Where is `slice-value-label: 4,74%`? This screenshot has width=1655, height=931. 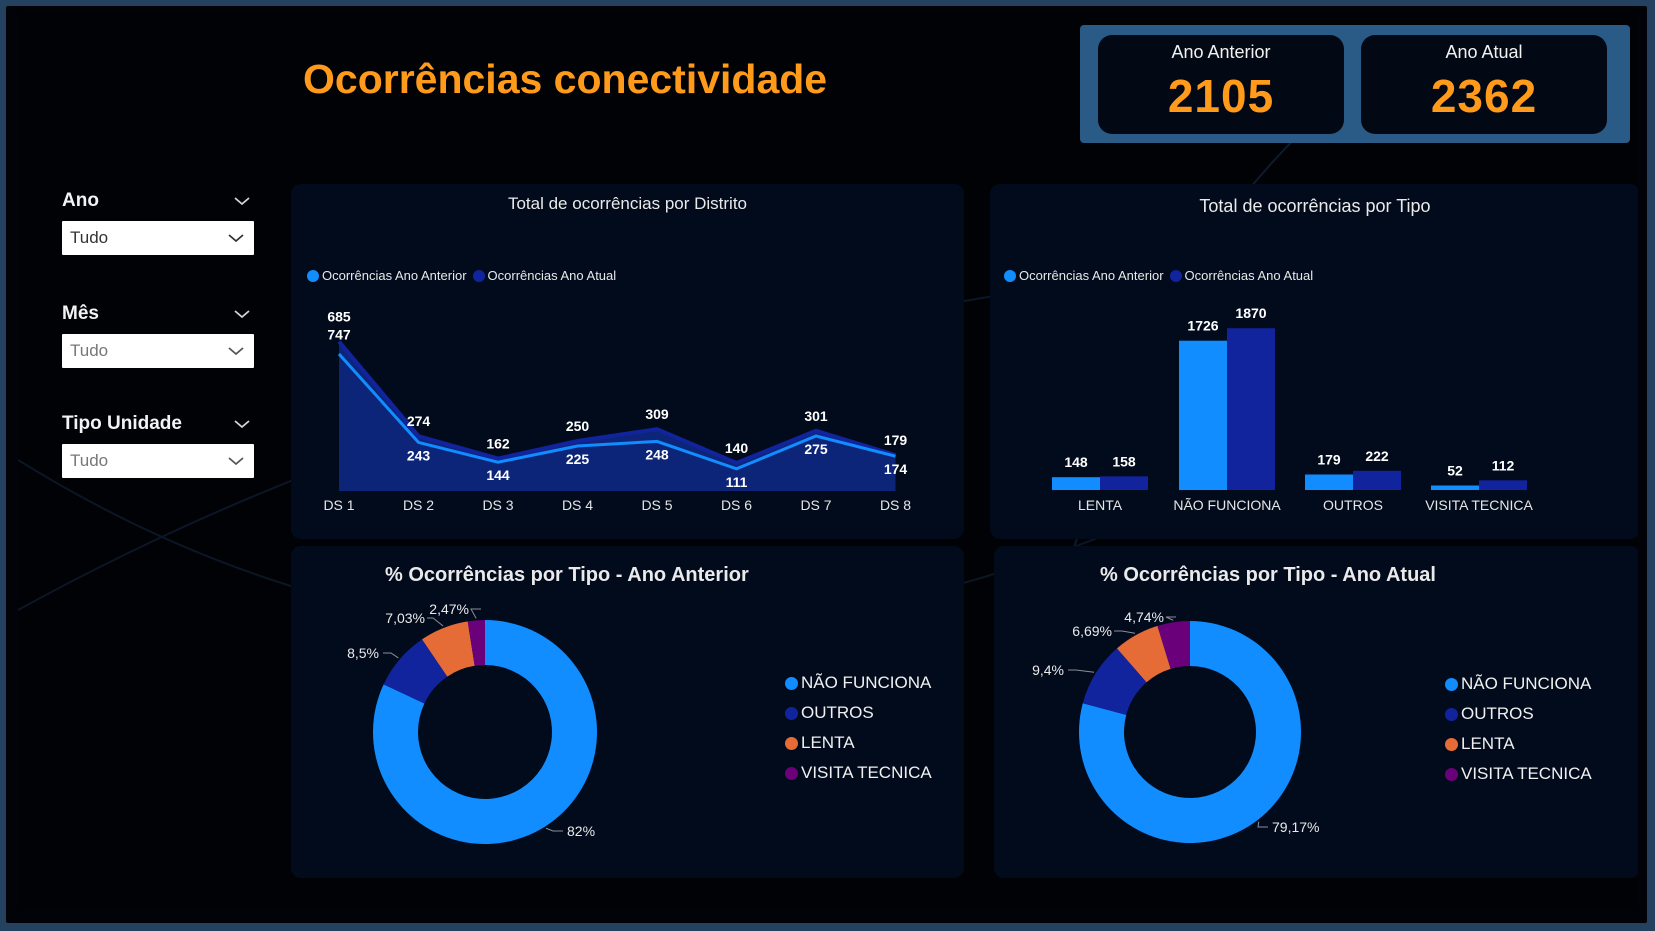 slice-value-label: 4,74% is located at coordinates (1144, 617).